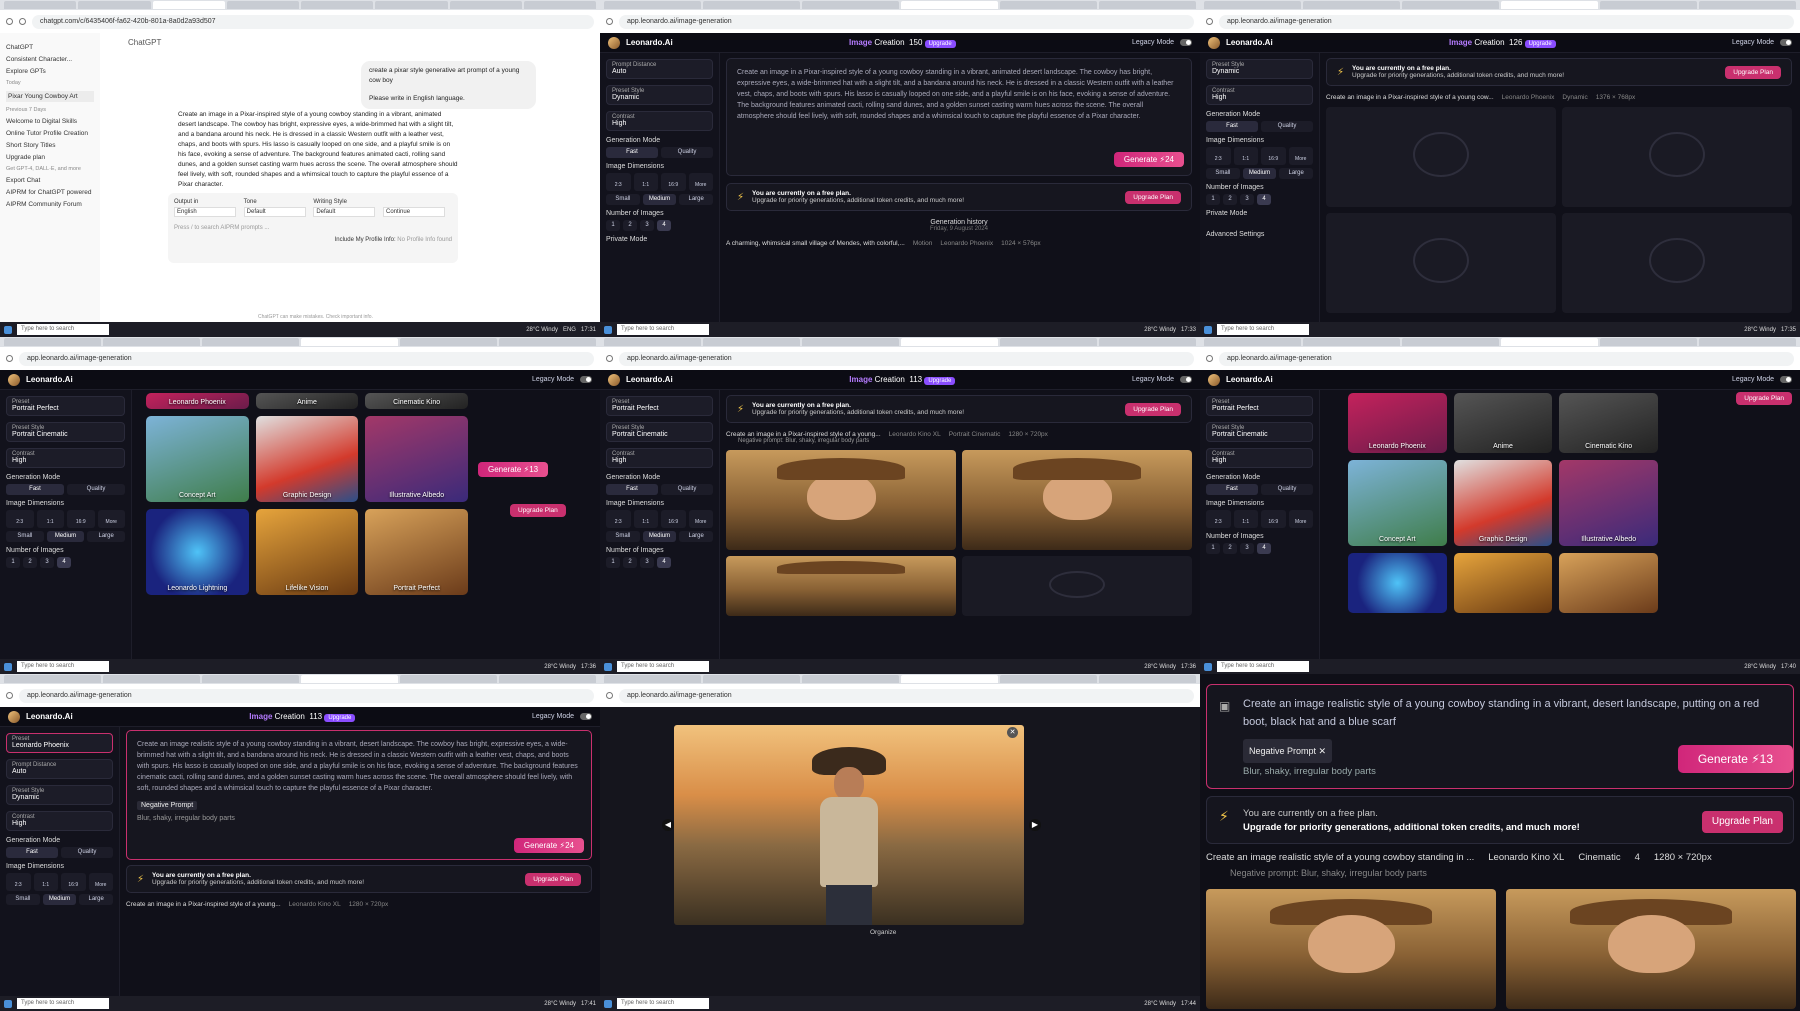 This screenshot has width=1800, height=1011. What do you see at coordinates (205, 208) in the screenshot?
I see `output-select: Output in English` at bounding box center [205, 208].